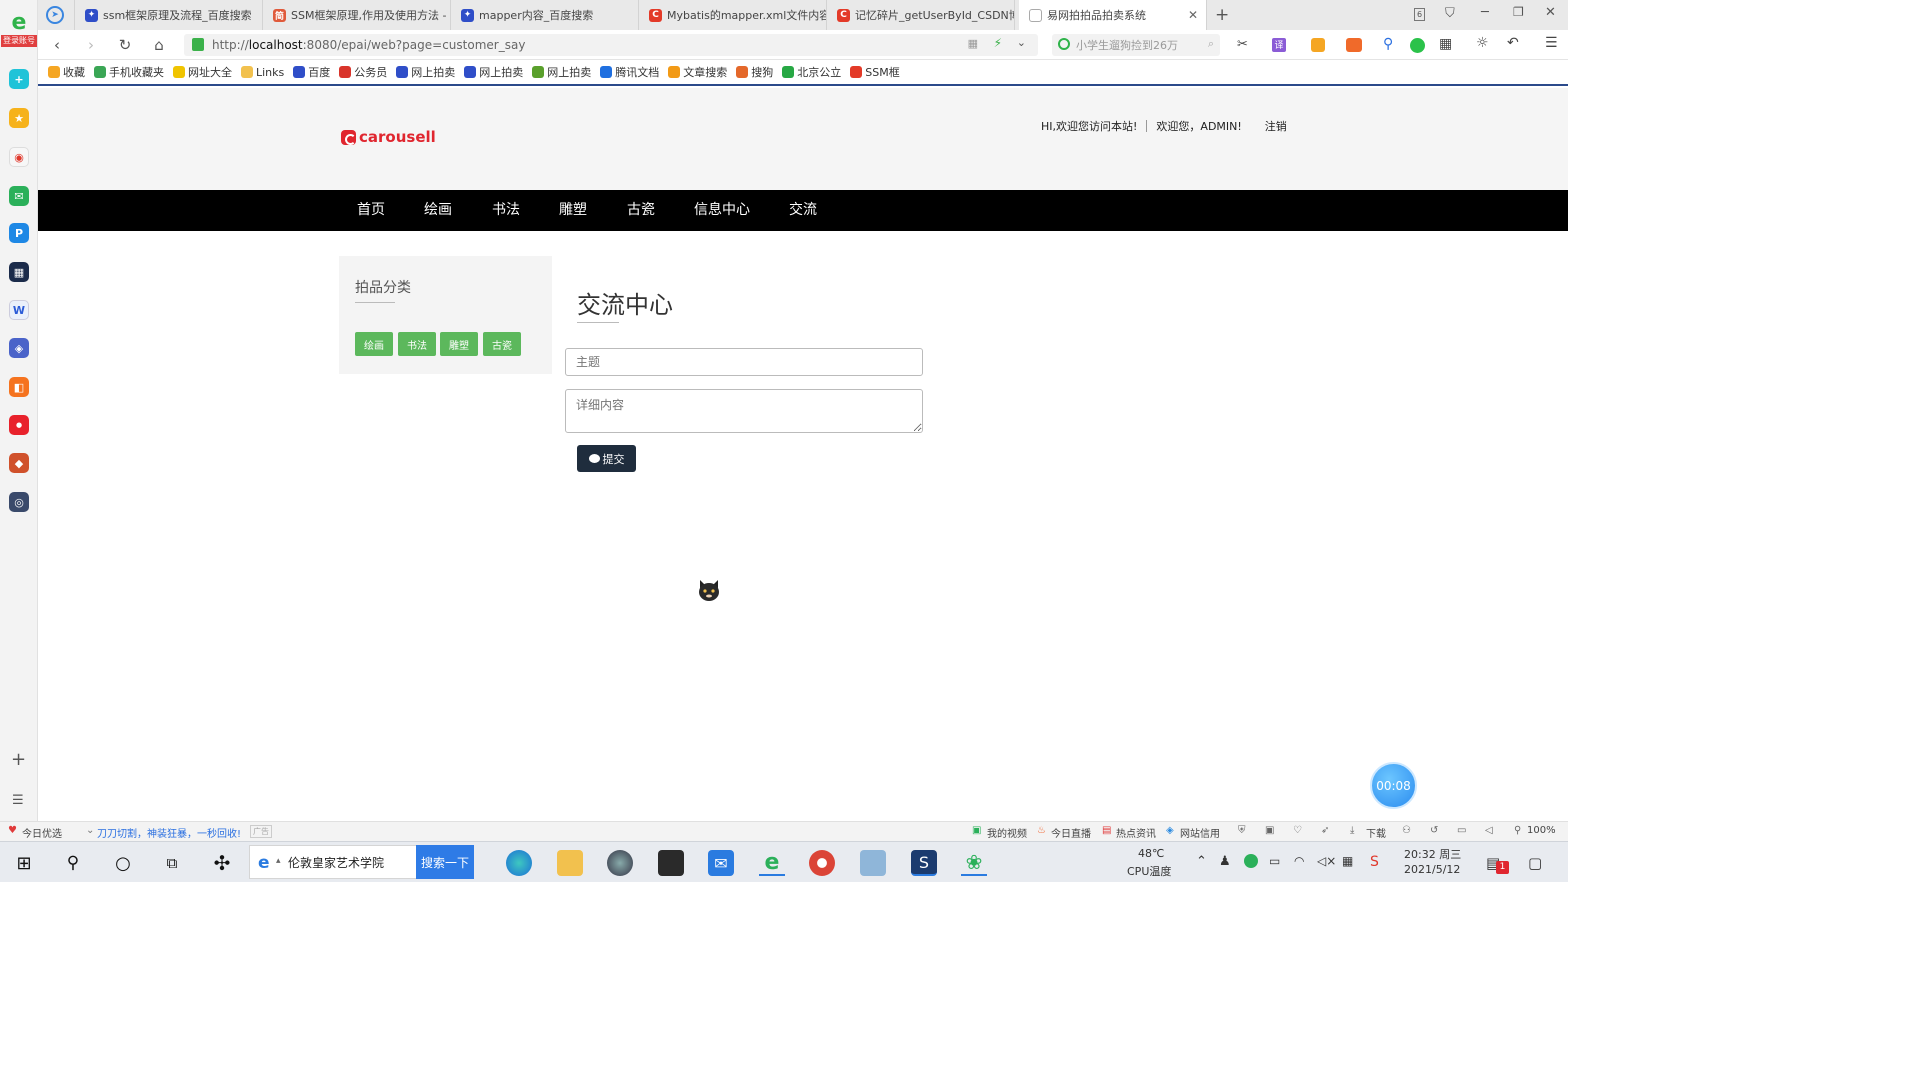 This screenshot has width=1920, height=1080. What do you see at coordinates (974, 863) in the screenshot?
I see `wechat-icon: ❀` at bounding box center [974, 863].